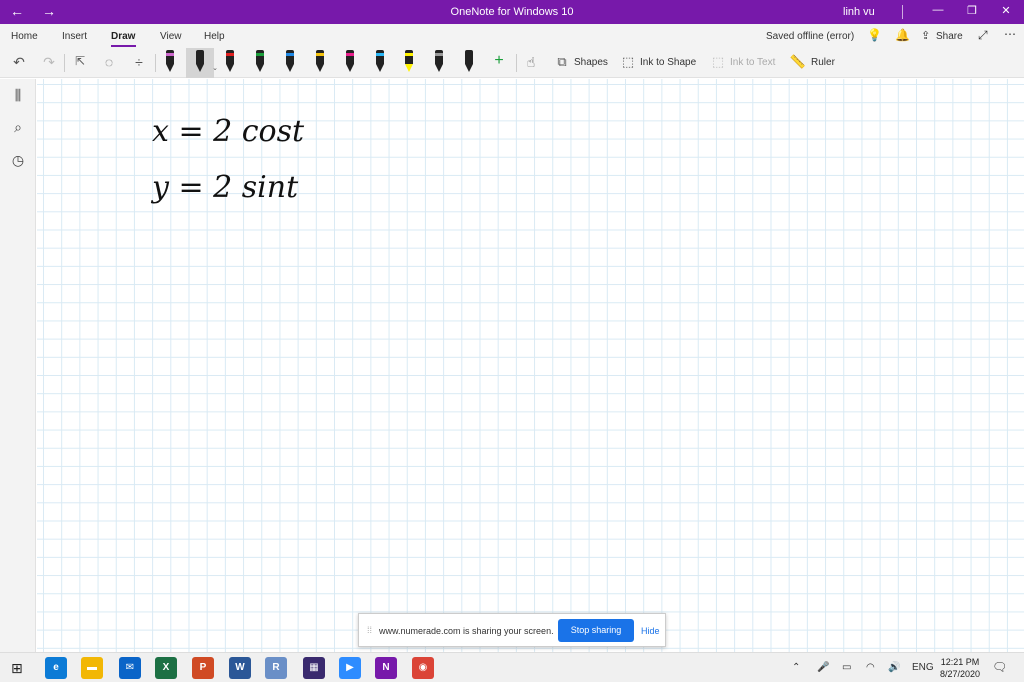 Image resolution: width=1024 pixels, height=682 pixels. I want to click on taskbar-file-explorer-icon: ▬, so click(92, 668).